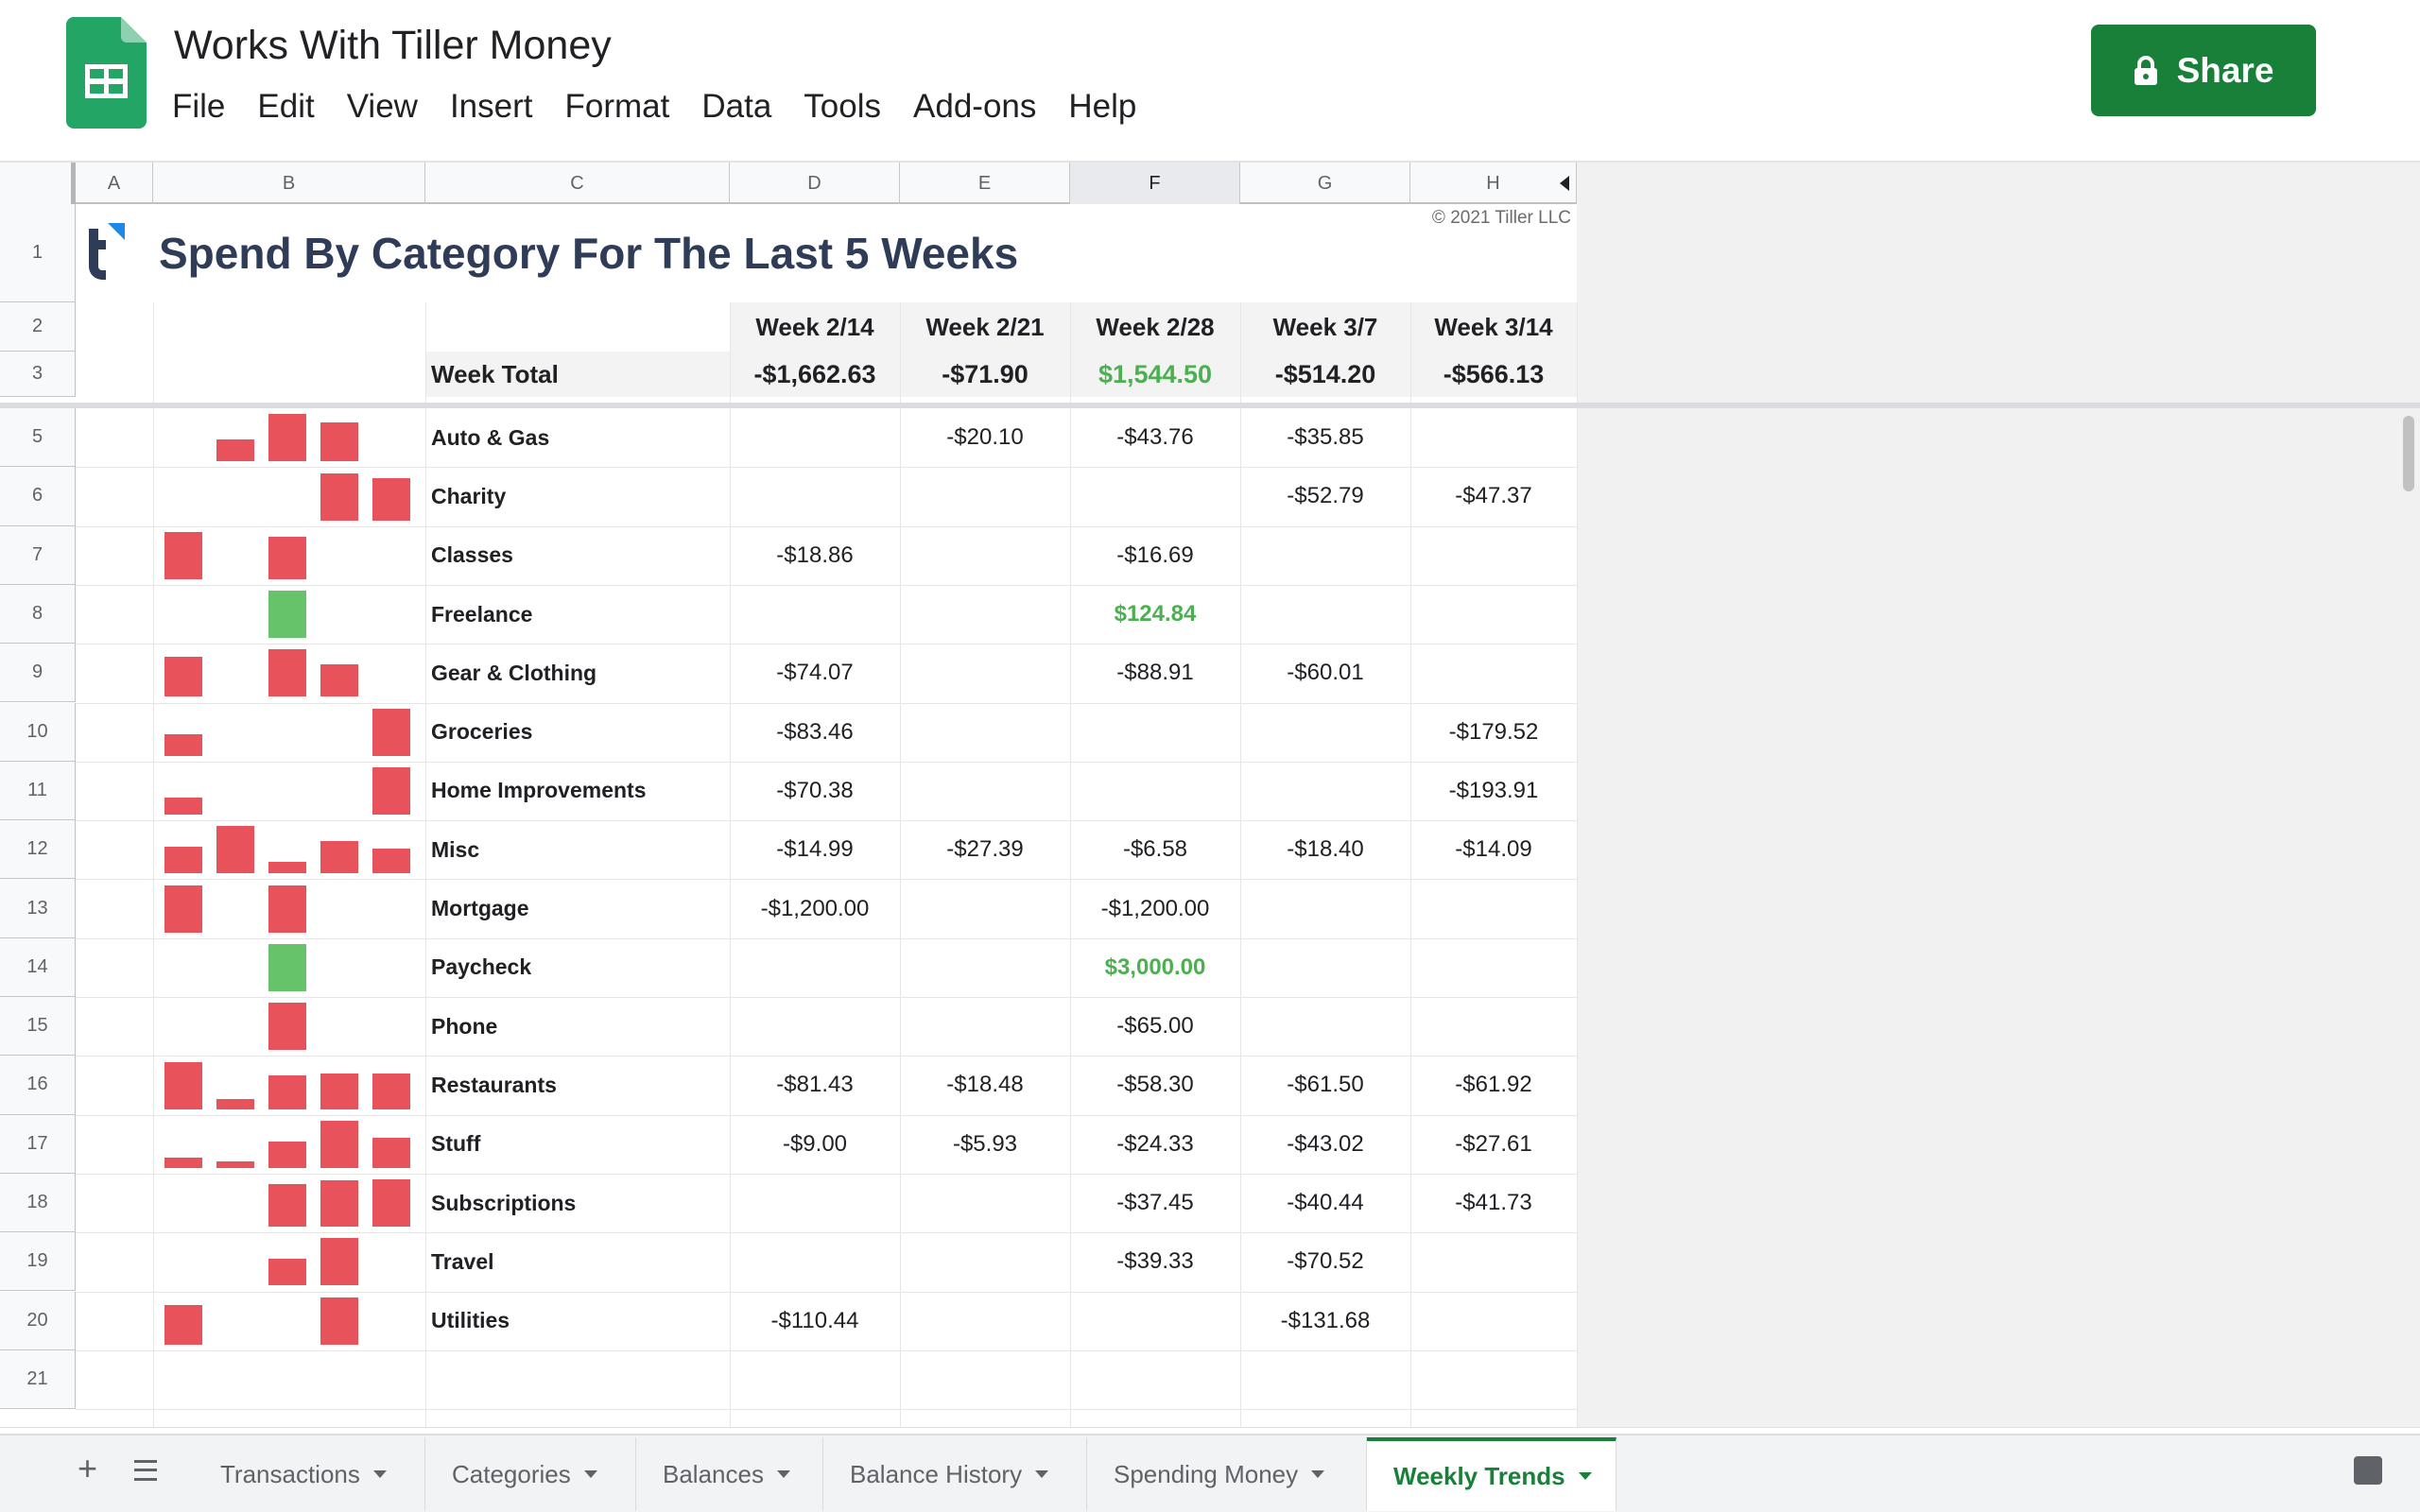 The height and width of the screenshot is (1512, 2420). Describe the element at coordinates (617, 107) in the screenshot. I see `menu-format: Format` at that location.